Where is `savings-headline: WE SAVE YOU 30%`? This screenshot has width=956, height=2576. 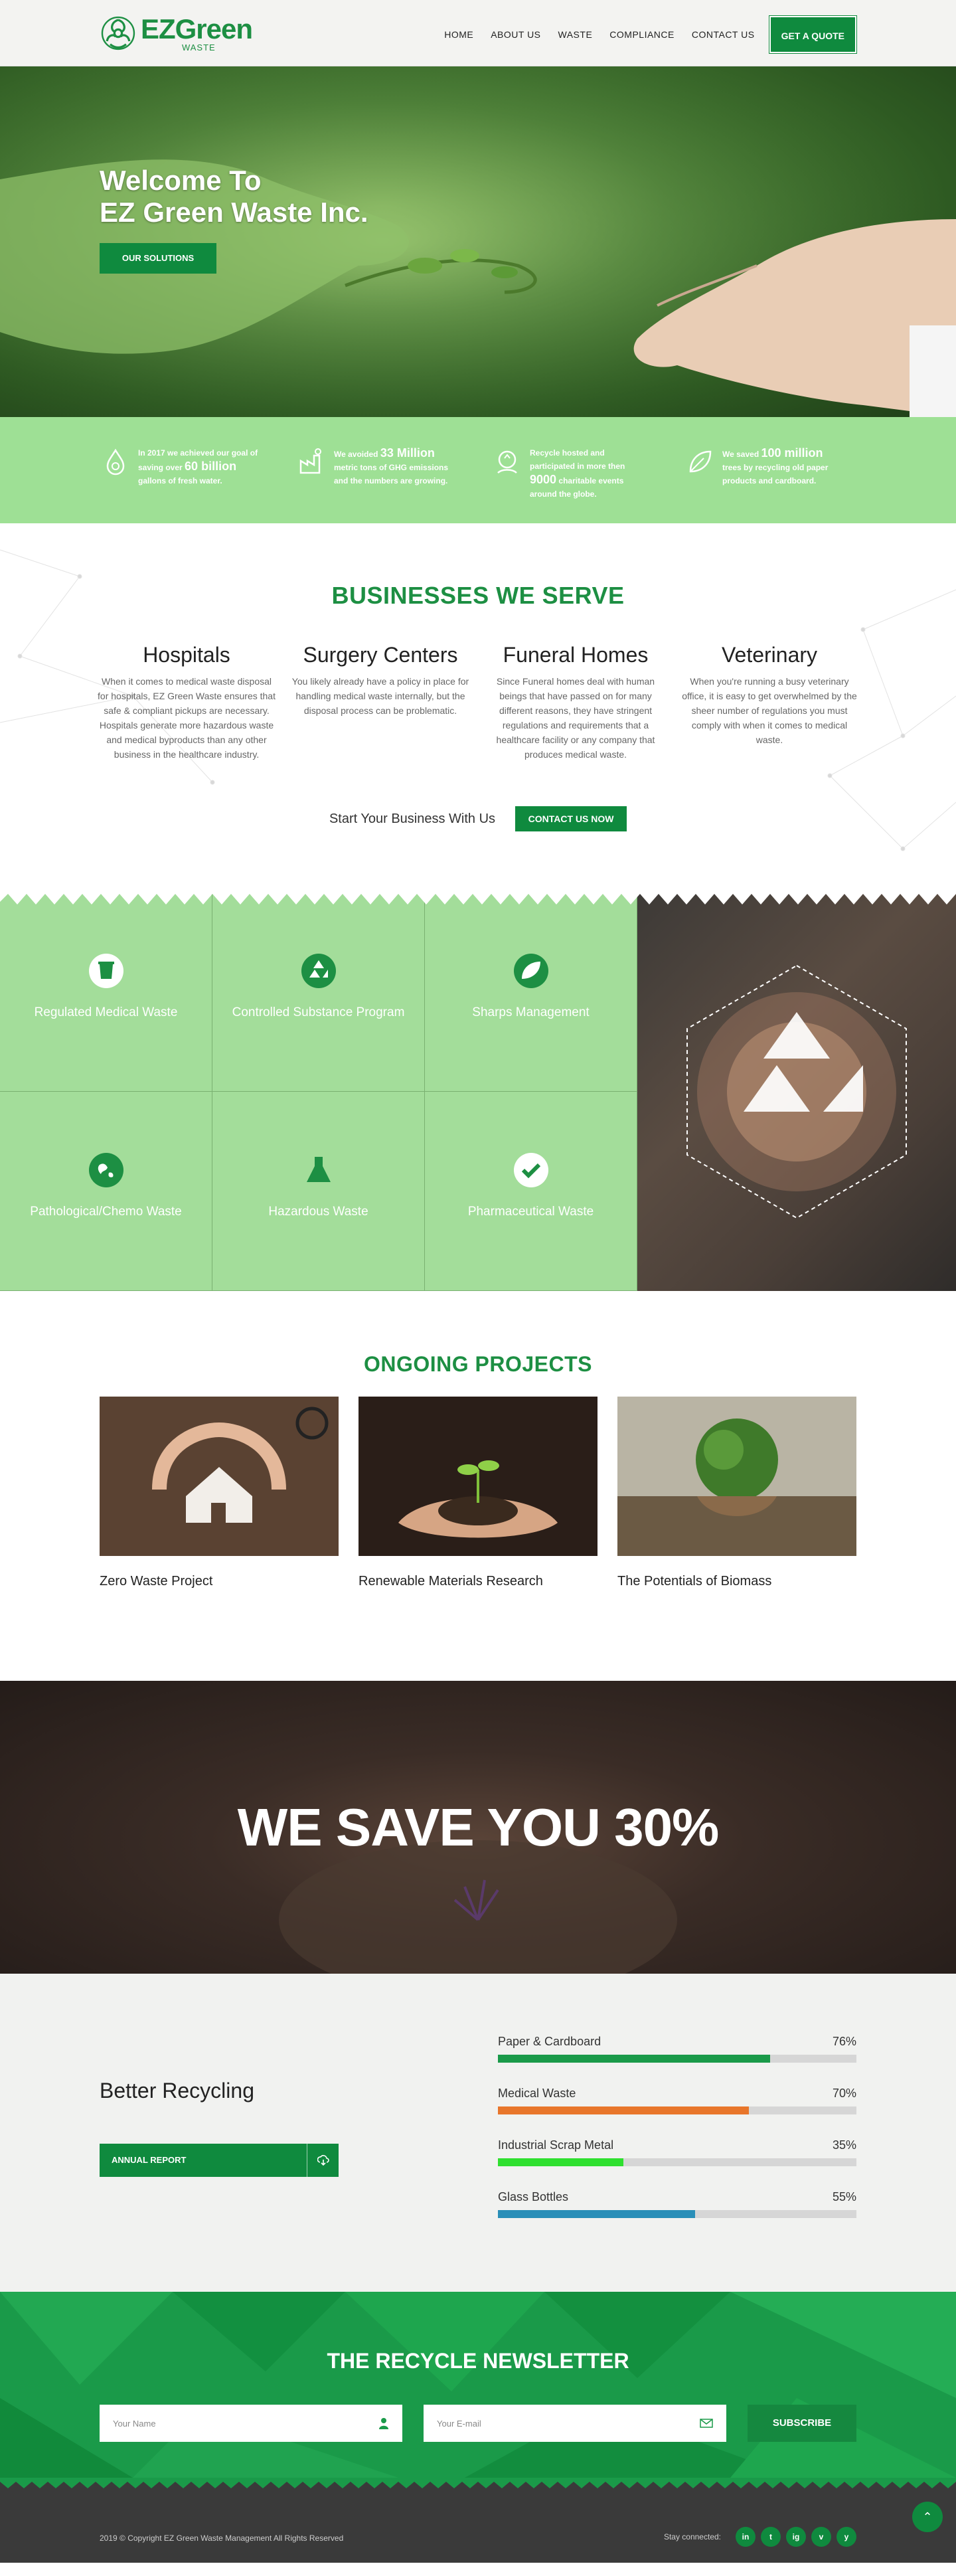 savings-headline: WE SAVE YOU 30% is located at coordinates (478, 1827).